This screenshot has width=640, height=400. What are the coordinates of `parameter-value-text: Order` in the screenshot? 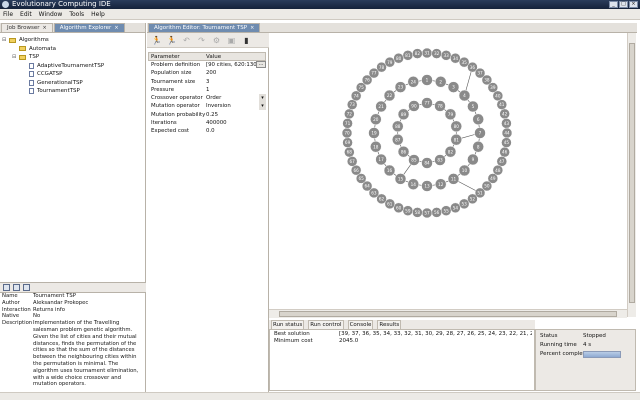 It's located at (214, 98).